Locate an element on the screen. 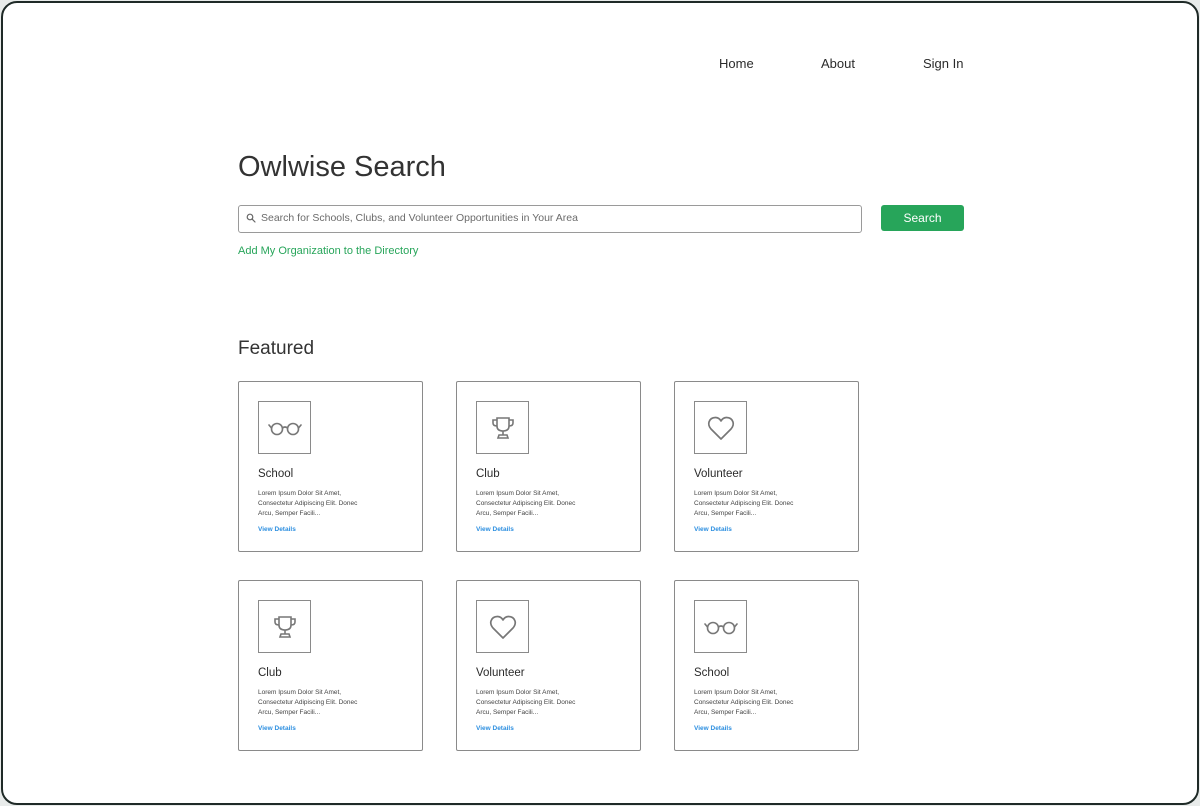 This screenshot has height=806, width=1200. nav-sign-in-link: Sign In is located at coordinates (943, 63).